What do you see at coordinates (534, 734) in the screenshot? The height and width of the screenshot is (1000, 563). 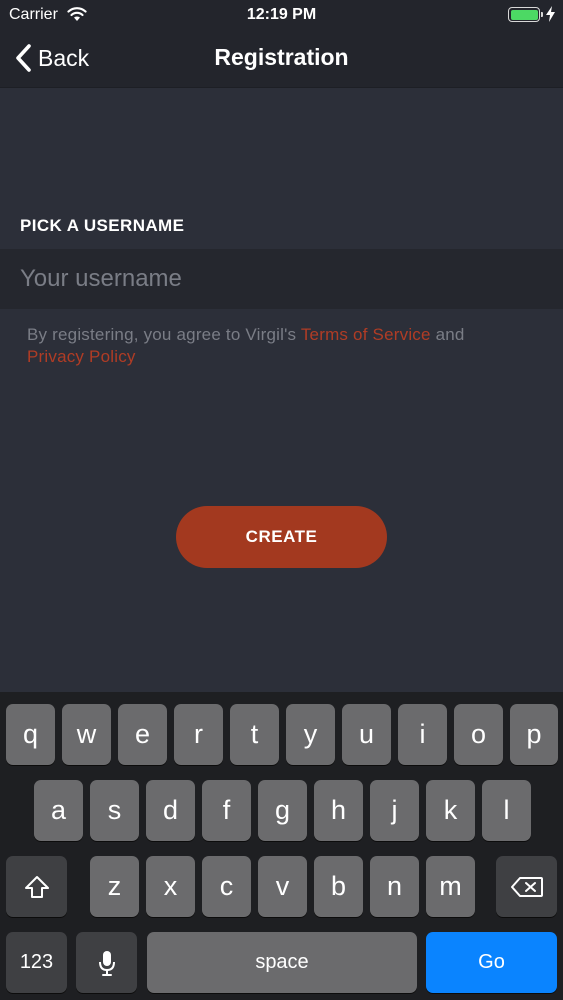 I see `key-p: p` at bounding box center [534, 734].